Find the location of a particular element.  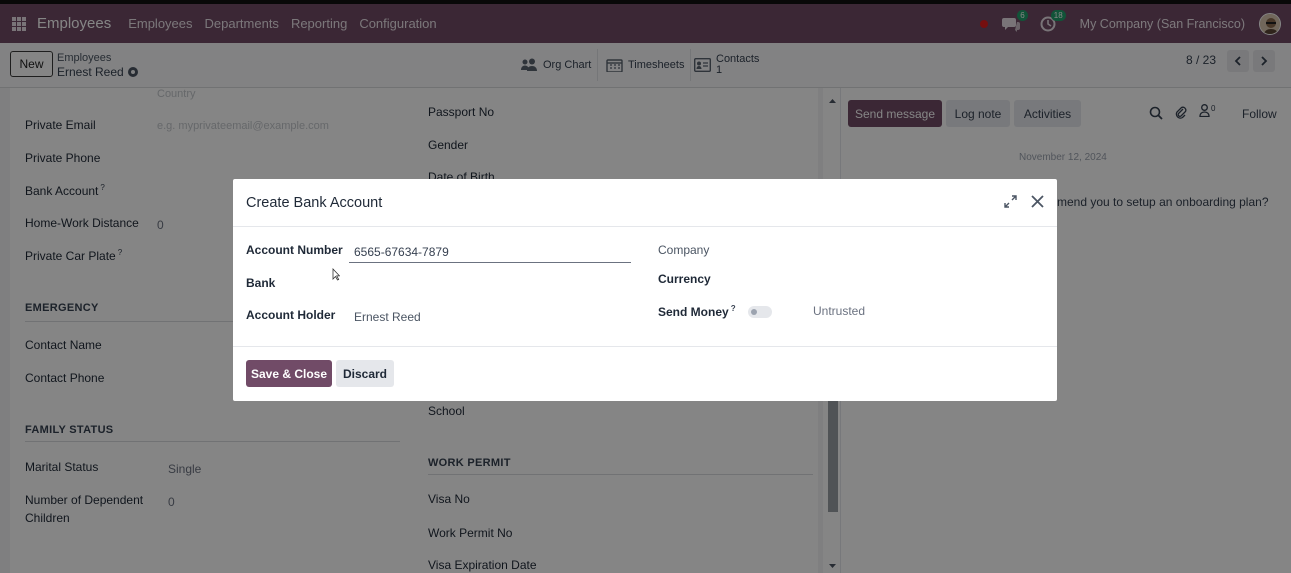

mouse-cursor-icon is located at coordinates (336, 274).